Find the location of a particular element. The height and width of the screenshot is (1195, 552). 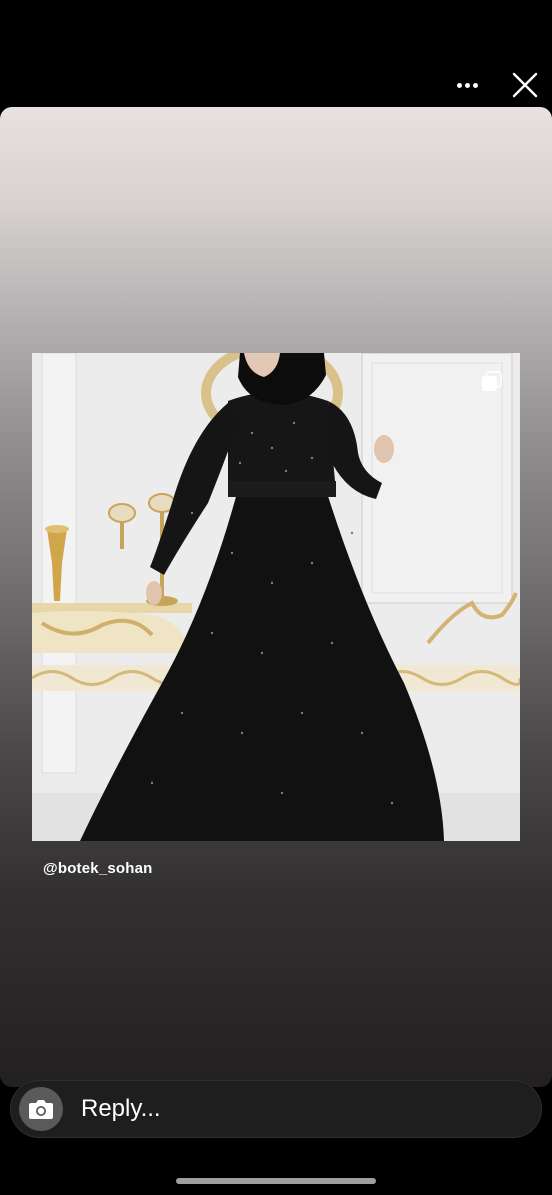

home-indicator is located at coordinates (276, 1181).